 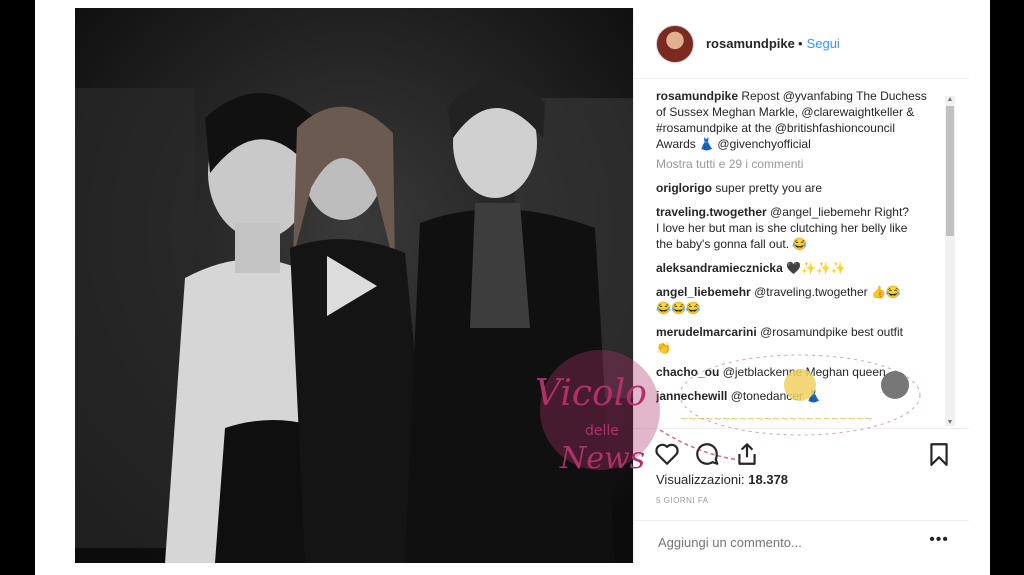 I want to click on comment-item: origlorigo super pretty you are ♡, so click(x=796, y=188).